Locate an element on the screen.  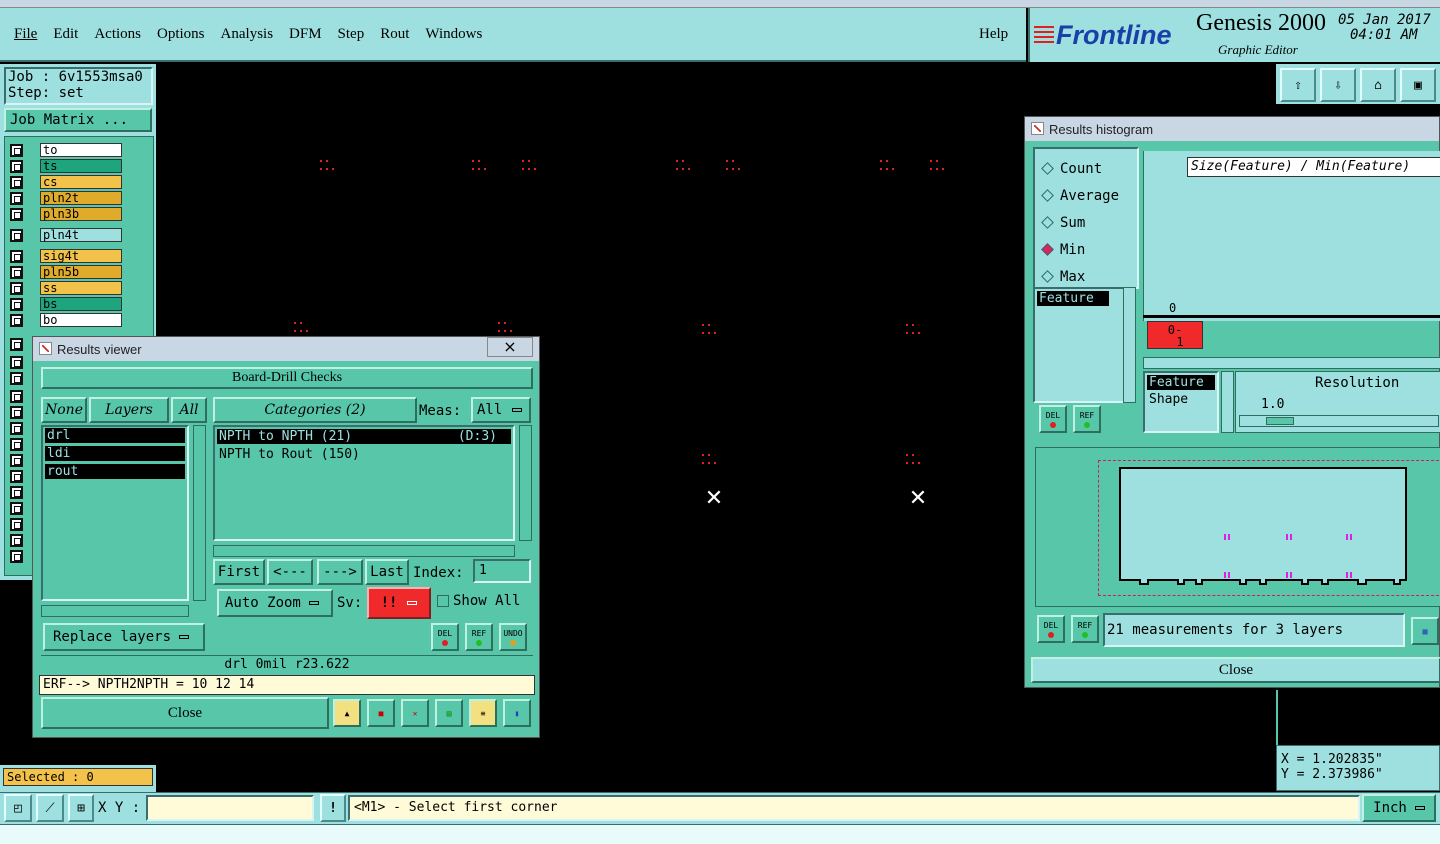
list-item: ldi is located at coordinates (115, 453).